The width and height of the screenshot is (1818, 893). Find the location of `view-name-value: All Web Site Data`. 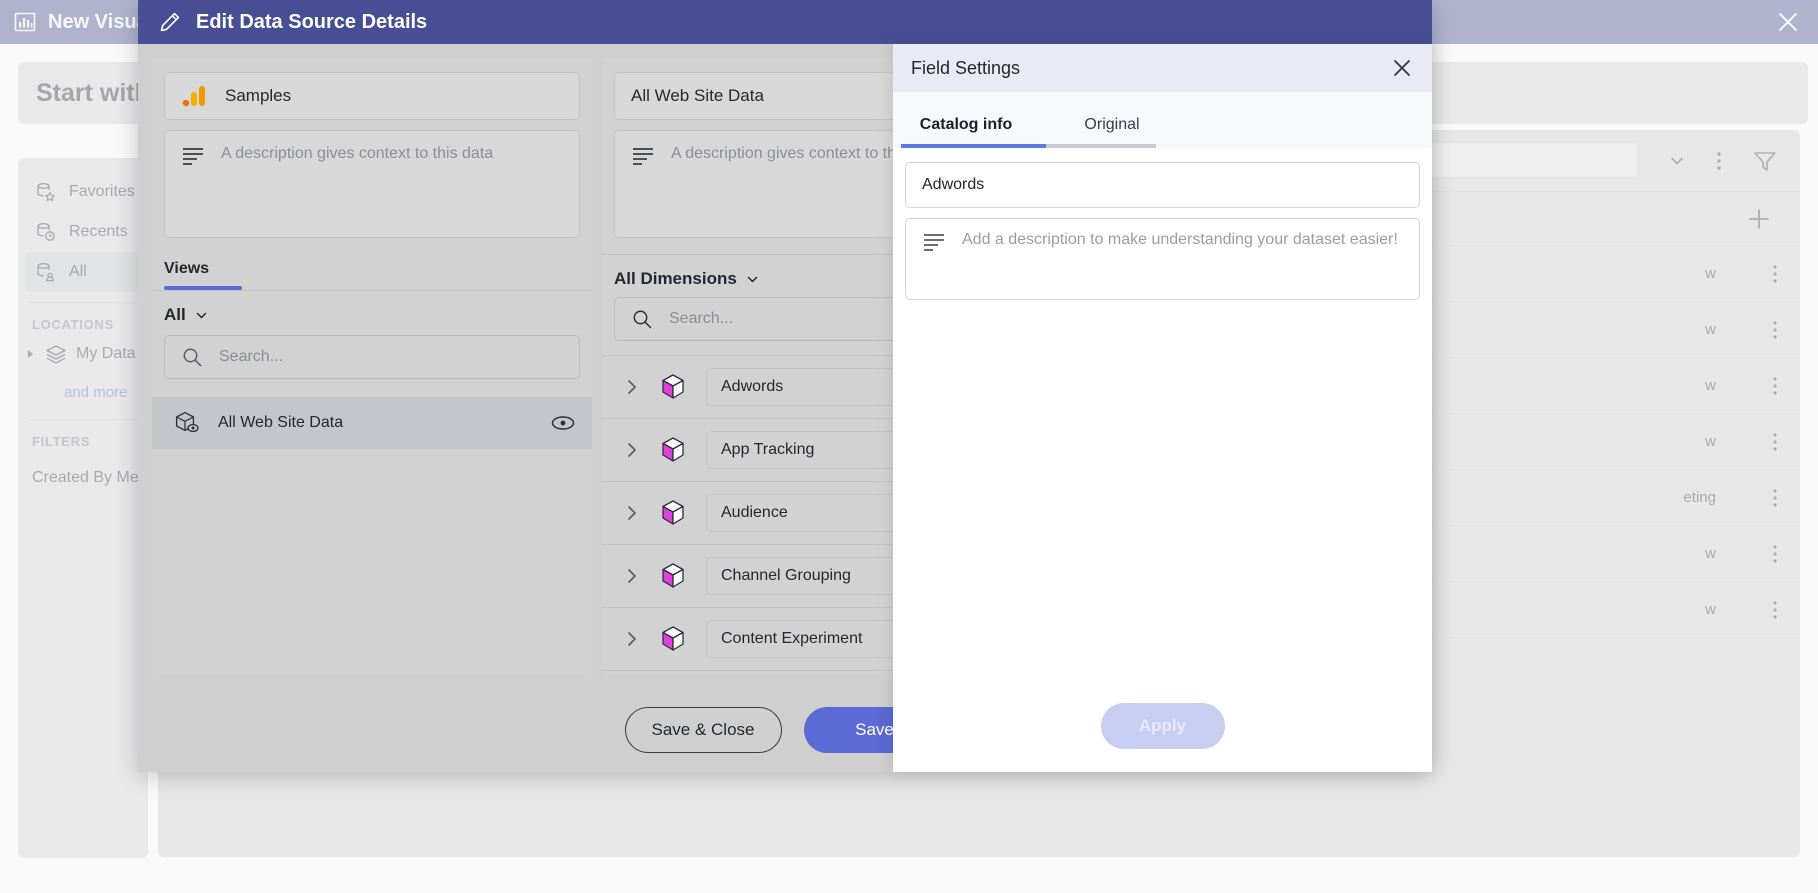

view-name-value: All Web Site Data is located at coordinates (697, 95).